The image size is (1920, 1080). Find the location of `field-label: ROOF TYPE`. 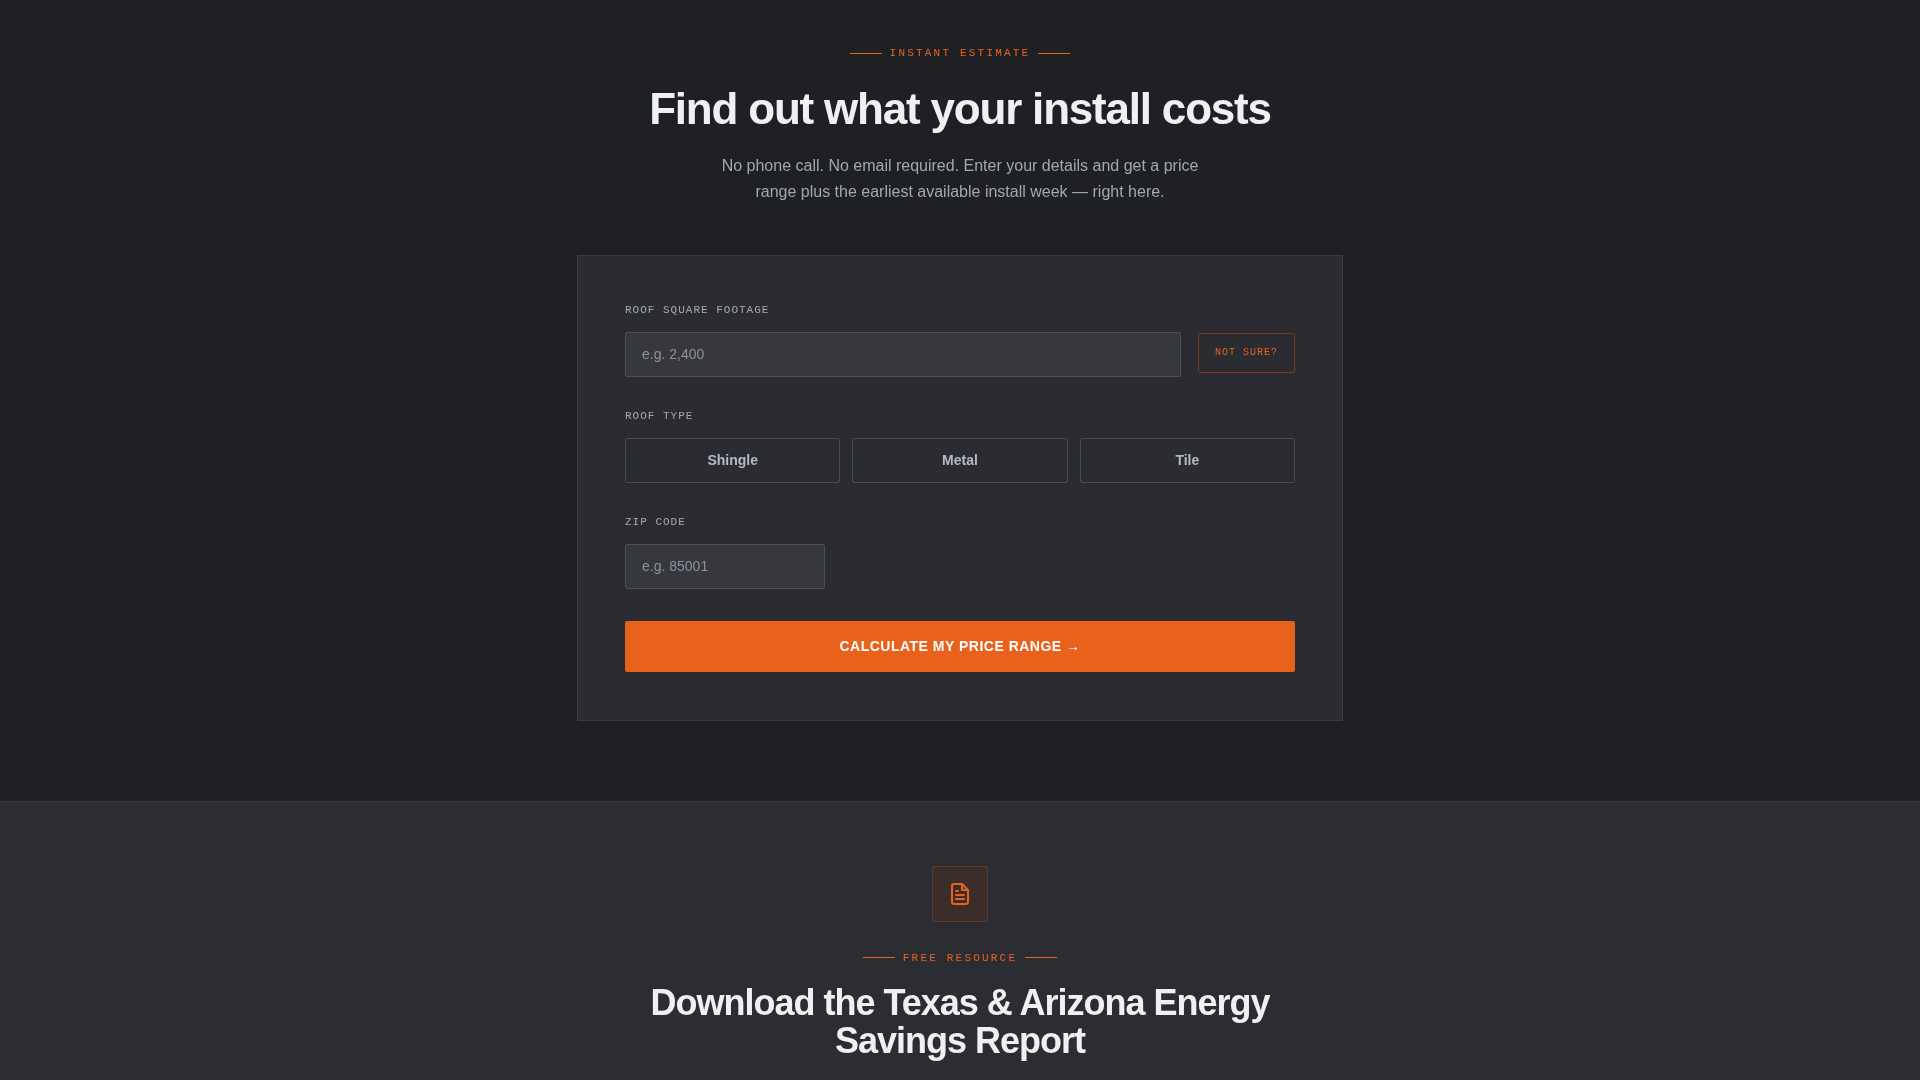

field-label: ROOF TYPE is located at coordinates (659, 415).